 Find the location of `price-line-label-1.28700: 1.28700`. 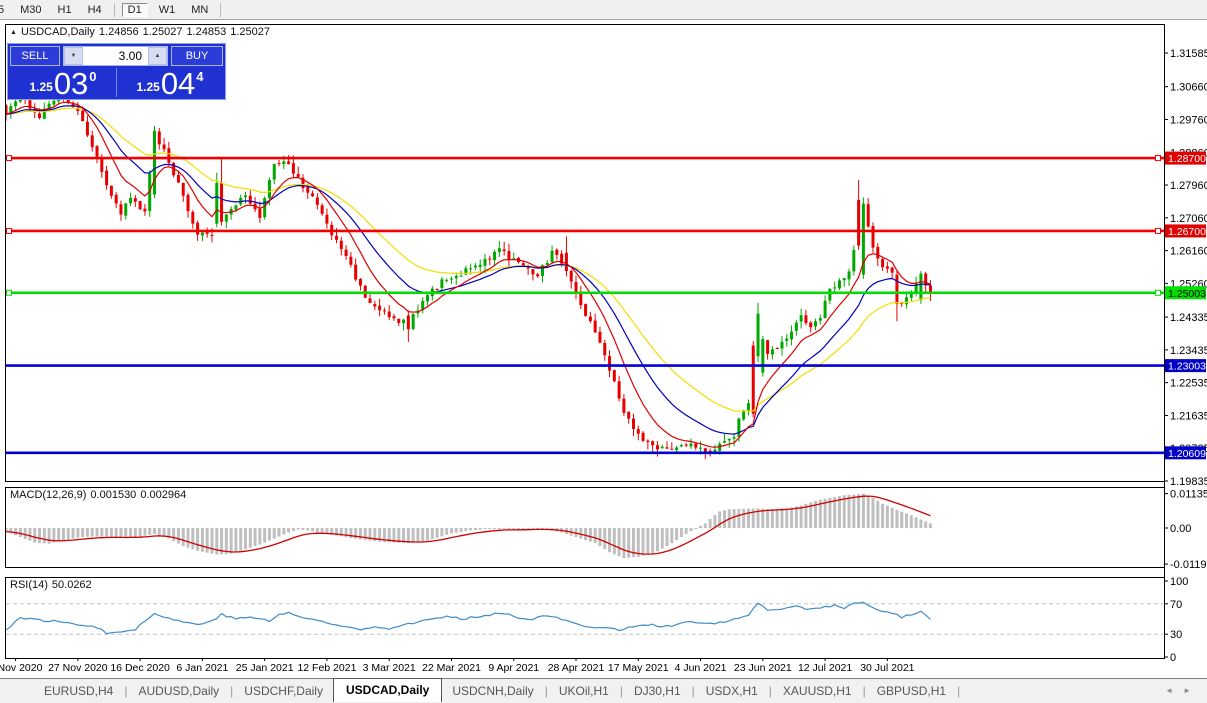

price-line-label-1.28700: 1.28700 is located at coordinates (1185, 158).